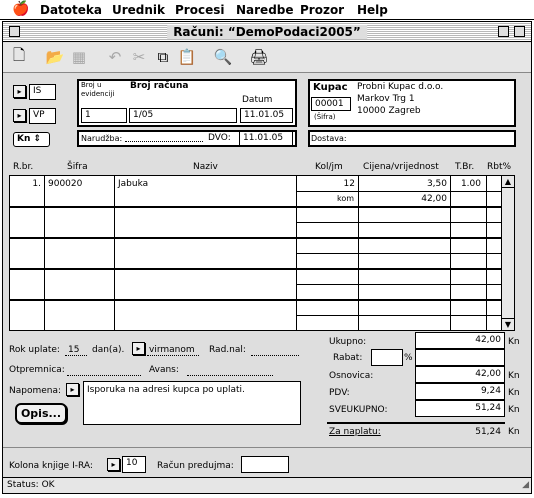  Describe the element at coordinates (19, 115) in the screenshot. I see `vp-popup-button: ▸` at that location.